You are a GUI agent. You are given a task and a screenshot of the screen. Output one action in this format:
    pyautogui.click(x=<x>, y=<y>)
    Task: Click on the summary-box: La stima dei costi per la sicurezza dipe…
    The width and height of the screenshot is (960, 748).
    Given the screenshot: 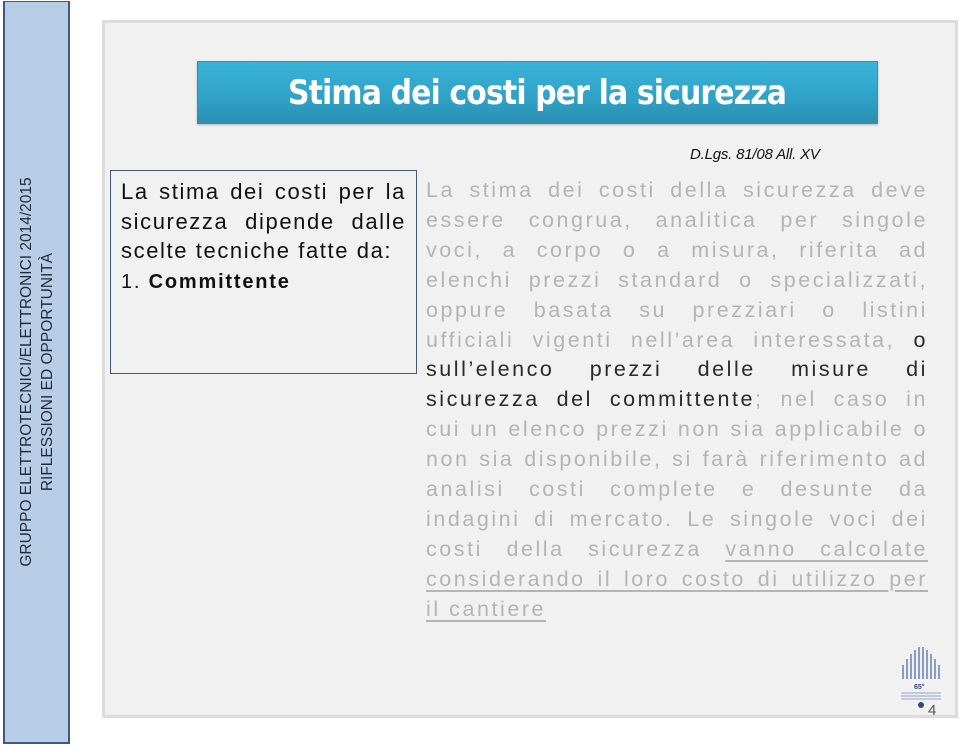 What is the action you would take?
    pyautogui.click(x=263, y=272)
    